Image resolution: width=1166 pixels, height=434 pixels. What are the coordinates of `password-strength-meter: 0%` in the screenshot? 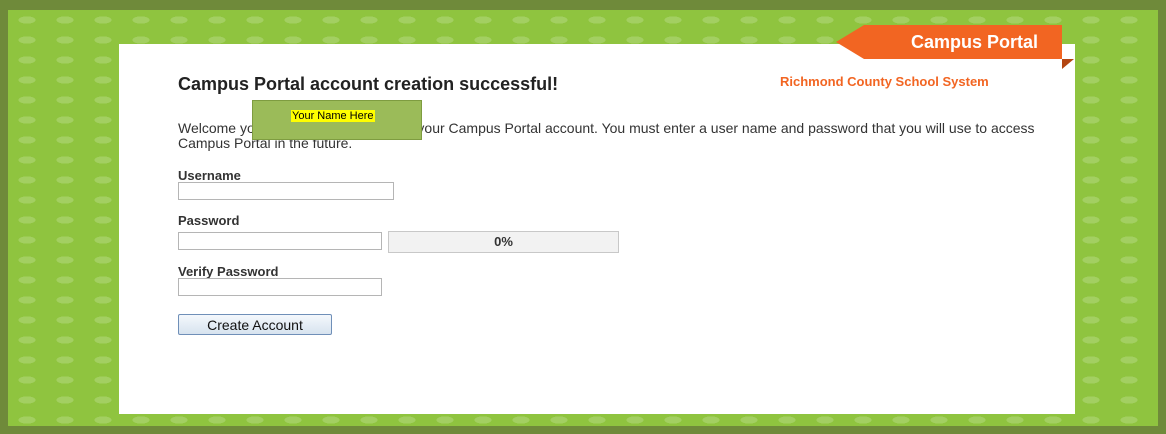 It's located at (503, 242).